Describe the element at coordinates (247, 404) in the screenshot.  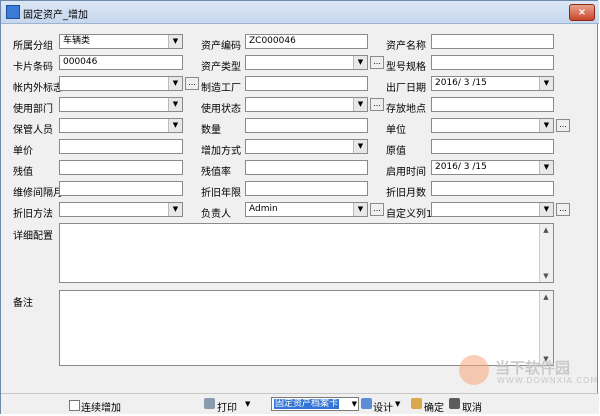
I see `print-dropdown-icon: ▼` at that location.